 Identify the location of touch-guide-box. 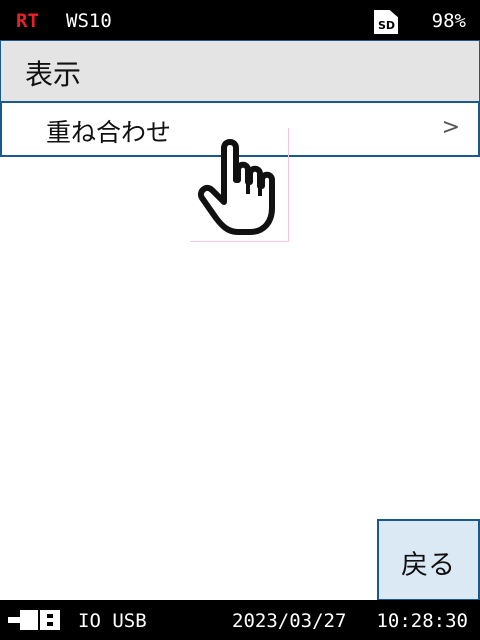
(239, 185).